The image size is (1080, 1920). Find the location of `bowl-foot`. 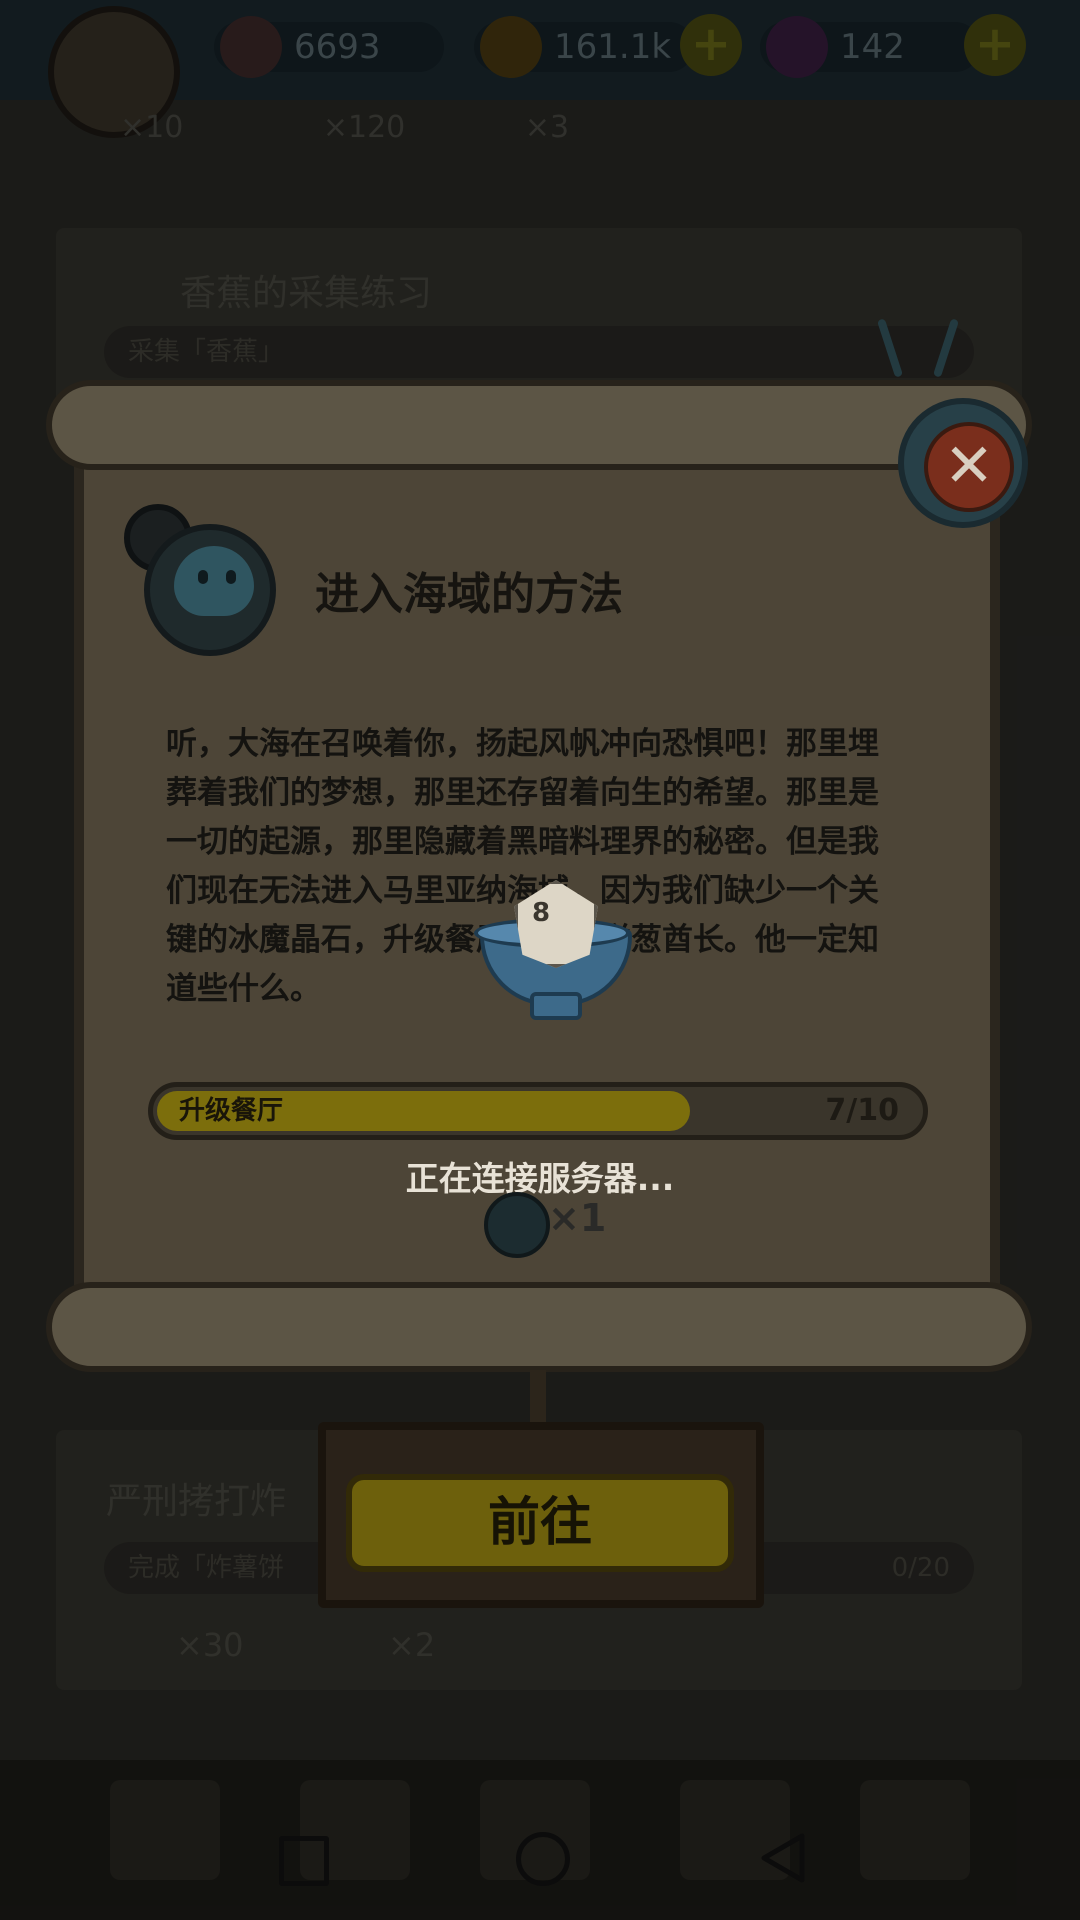

bowl-foot is located at coordinates (556, 1006).